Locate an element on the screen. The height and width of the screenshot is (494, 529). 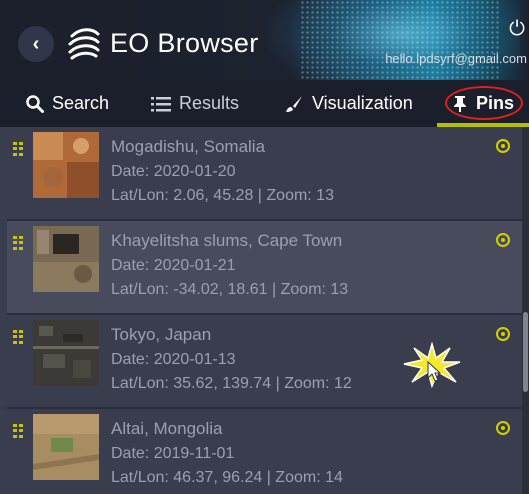
tab-label: Visualization is located at coordinates (362, 103).